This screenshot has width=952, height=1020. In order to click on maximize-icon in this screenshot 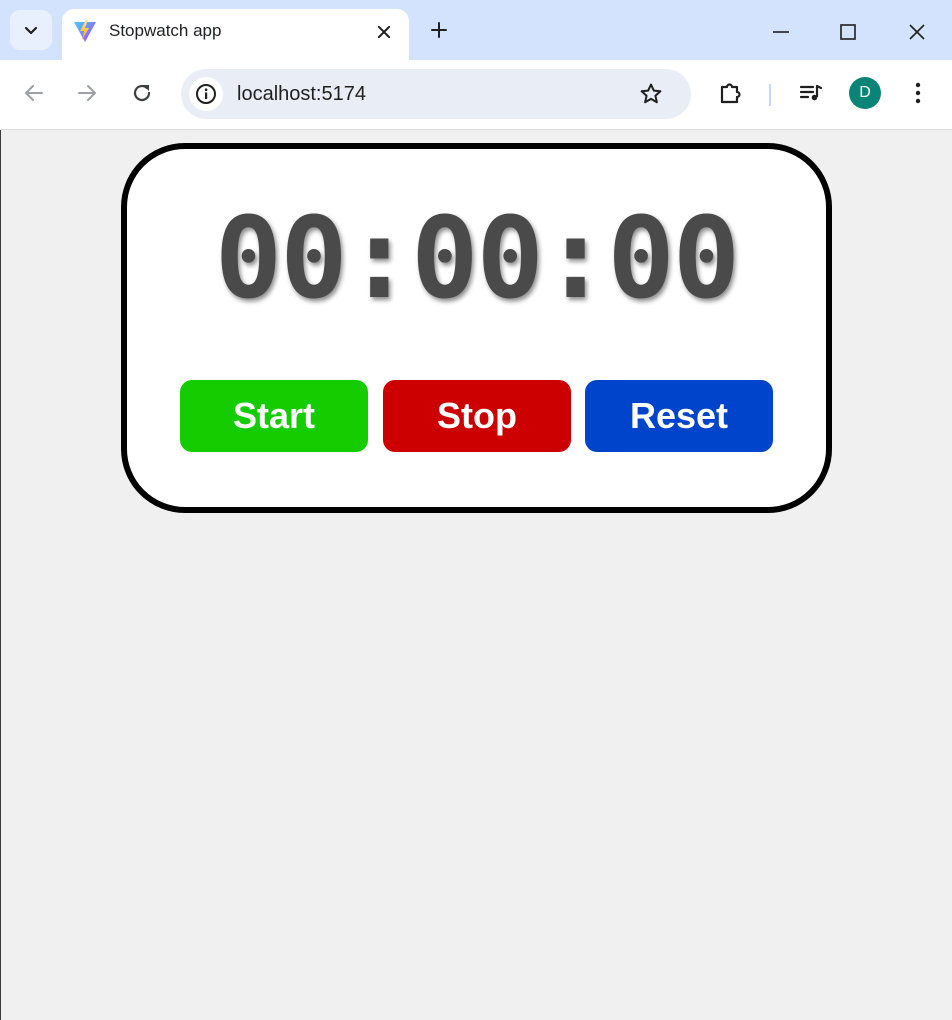, I will do `click(848, 32)`.